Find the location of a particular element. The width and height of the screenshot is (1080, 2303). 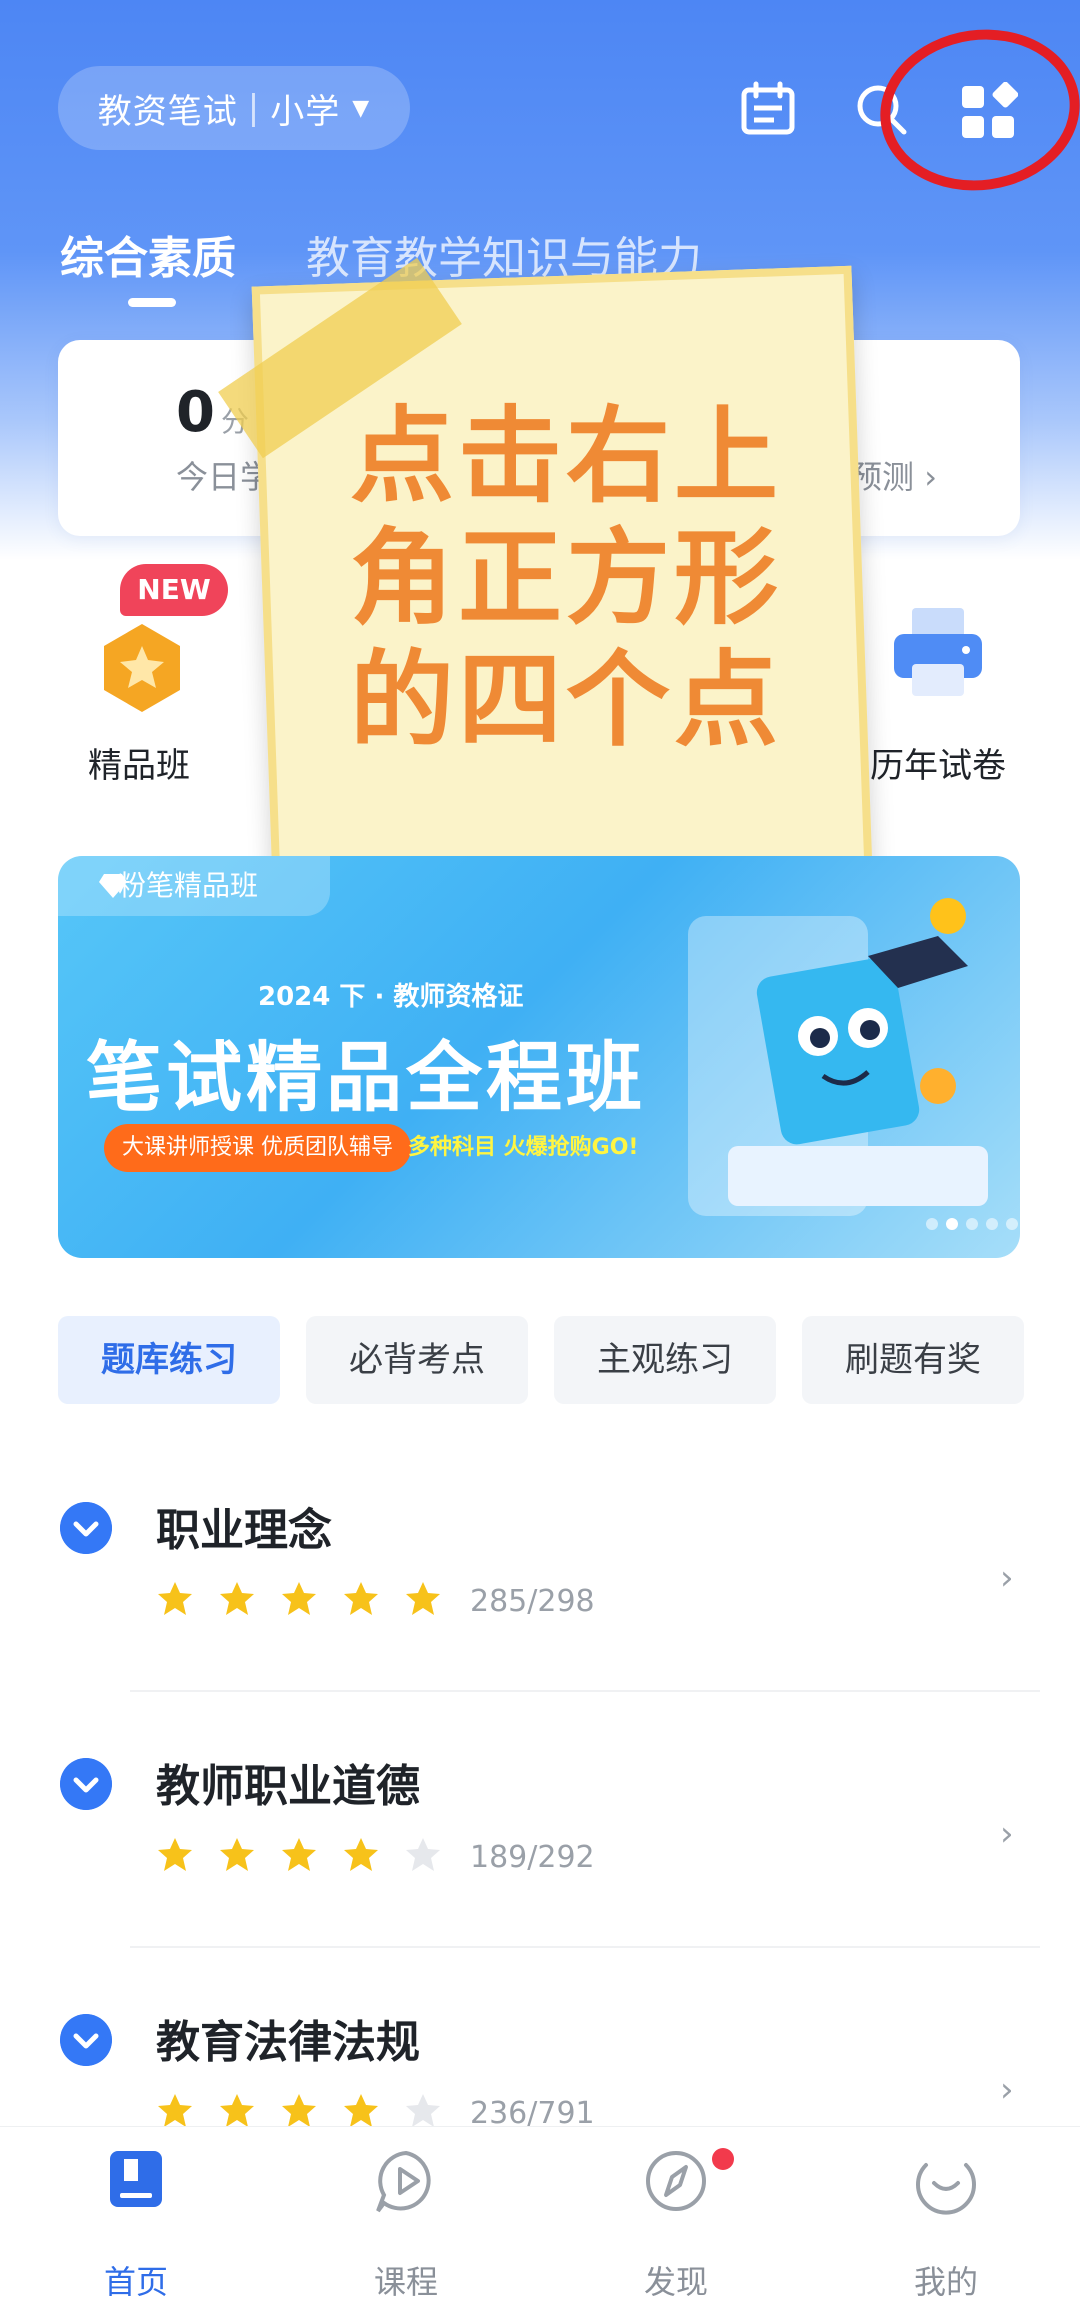

home-book-icon is located at coordinates (136, 2179).